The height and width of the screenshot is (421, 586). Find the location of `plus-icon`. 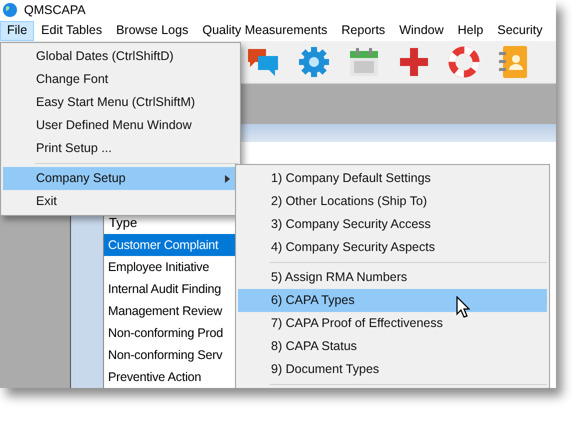

plus-icon is located at coordinates (414, 62).